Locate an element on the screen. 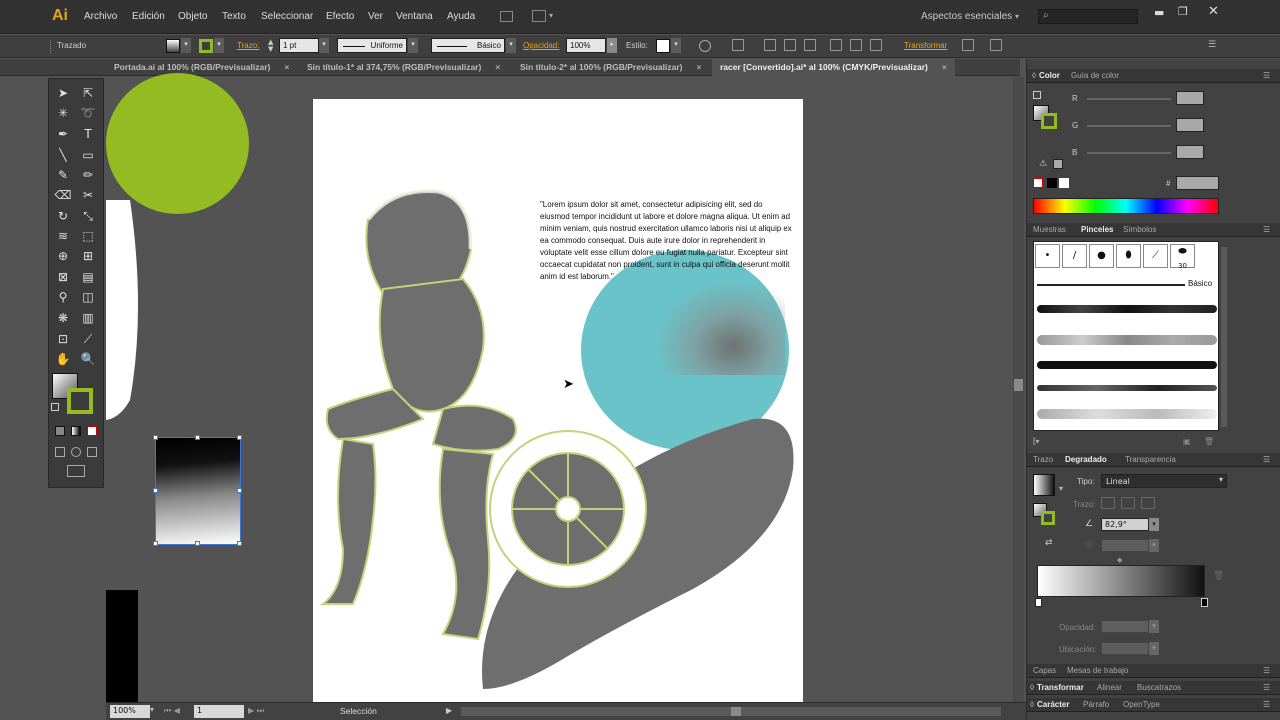 Image resolution: width=1280 pixels, height=720 pixels. aspect-ratio-field is located at coordinates (1125, 545).